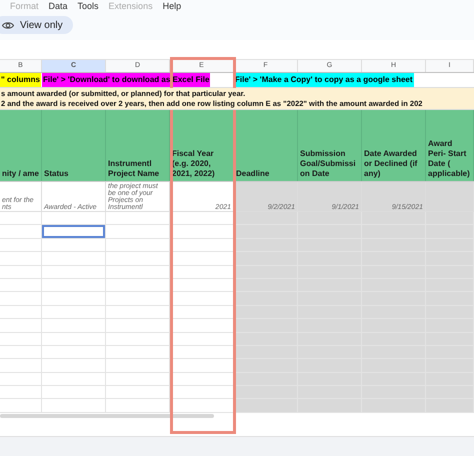  I want to click on header-cell: Award Peri- Start Date ( applicable), so click(449, 159).